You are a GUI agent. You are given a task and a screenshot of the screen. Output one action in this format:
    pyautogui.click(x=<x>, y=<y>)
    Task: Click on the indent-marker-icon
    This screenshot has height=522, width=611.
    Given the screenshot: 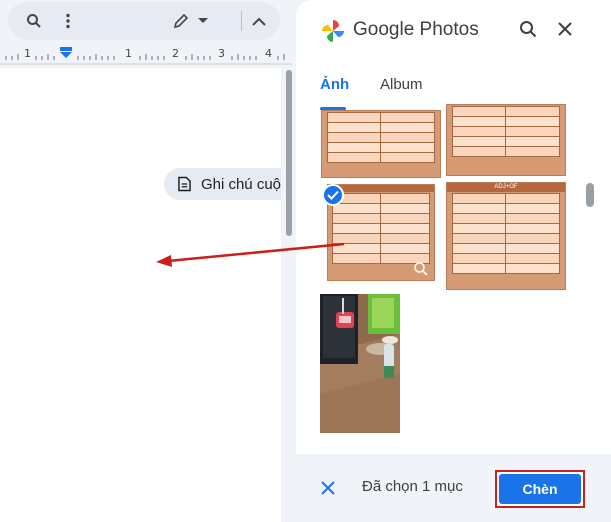 What is the action you would take?
    pyautogui.click(x=66, y=54)
    